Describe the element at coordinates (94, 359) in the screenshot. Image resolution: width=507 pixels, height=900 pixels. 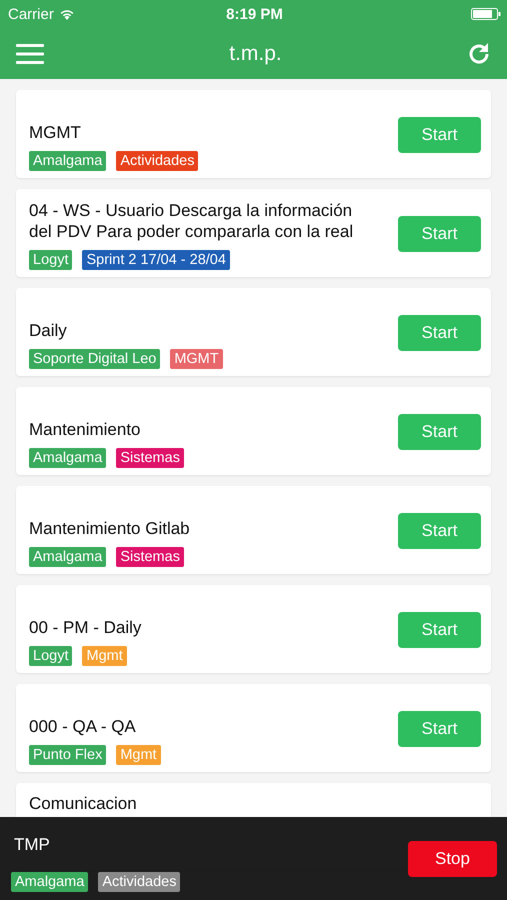
I see `tag: Soporte Digital Leo` at that location.